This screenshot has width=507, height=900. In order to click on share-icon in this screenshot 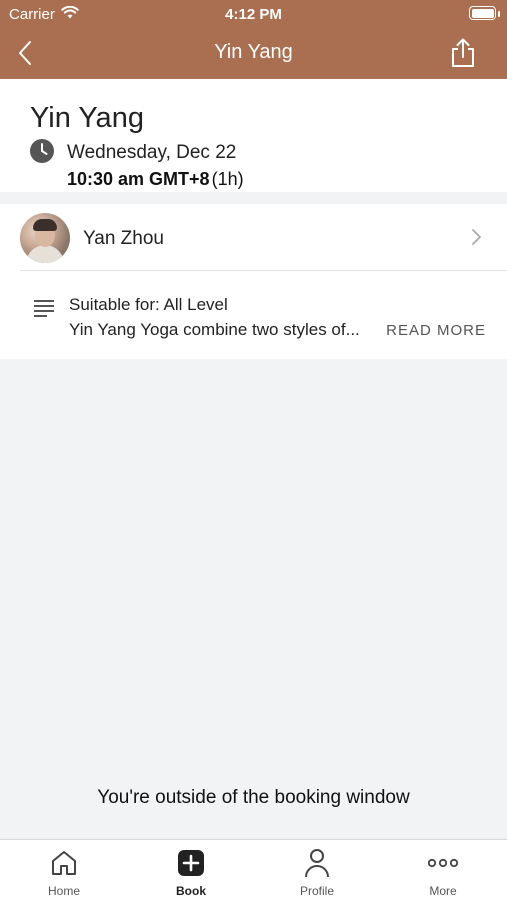, I will do `click(463, 52)`.